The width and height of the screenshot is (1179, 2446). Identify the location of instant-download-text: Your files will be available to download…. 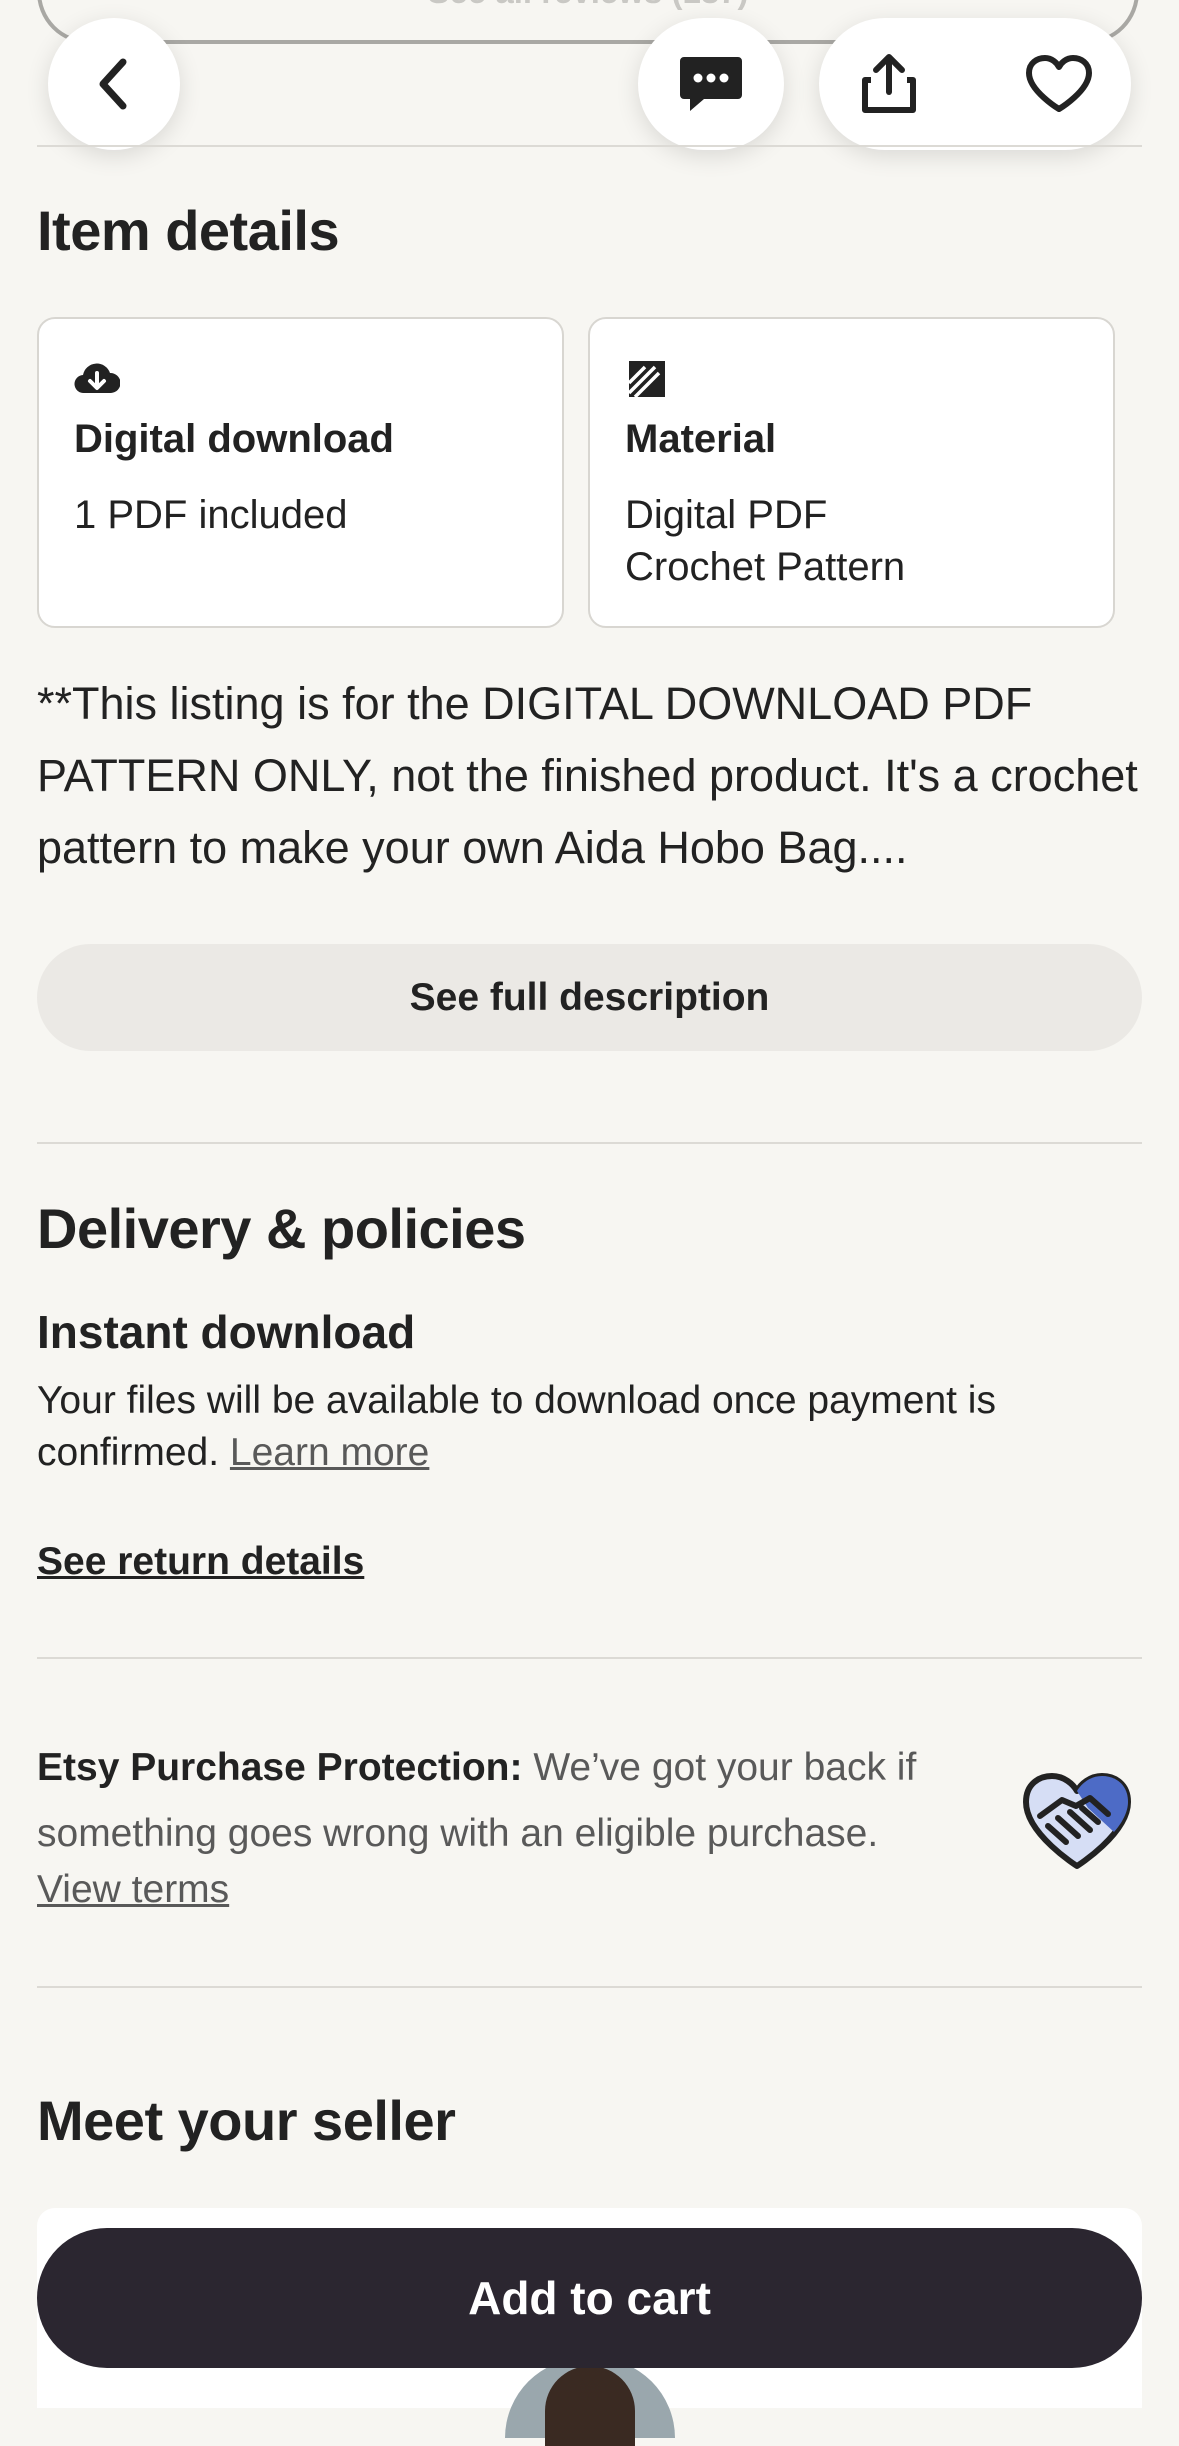
(577, 1427).